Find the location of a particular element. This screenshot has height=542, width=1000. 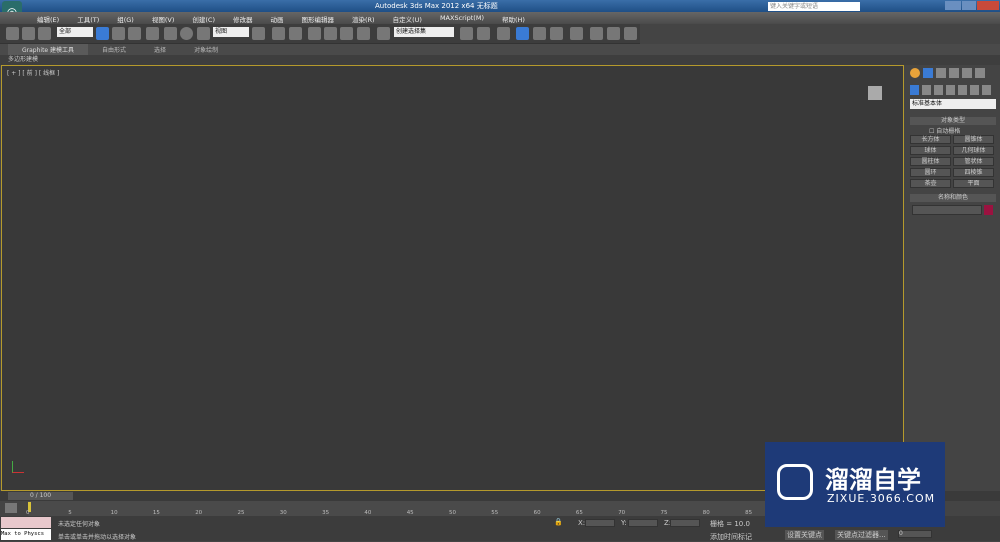

link-icon is located at coordinates (12, 33).